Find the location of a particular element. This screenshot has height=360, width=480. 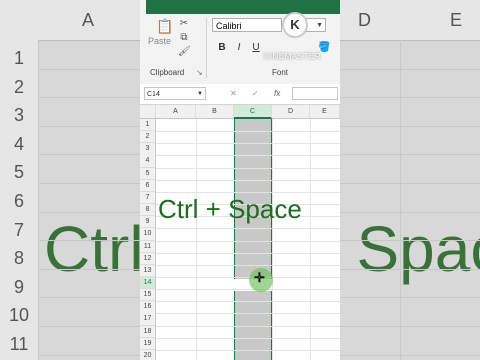

row-header: 9 is located at coordinates (148, 222).